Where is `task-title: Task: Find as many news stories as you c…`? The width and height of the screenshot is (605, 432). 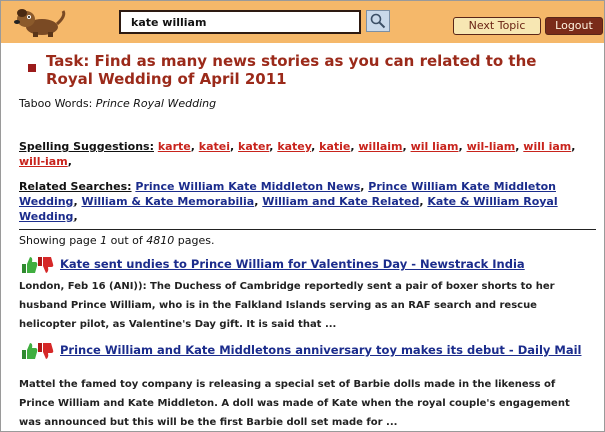 task-title: Task: Find as many news stories as you c… is located at coordinates (291, 70).